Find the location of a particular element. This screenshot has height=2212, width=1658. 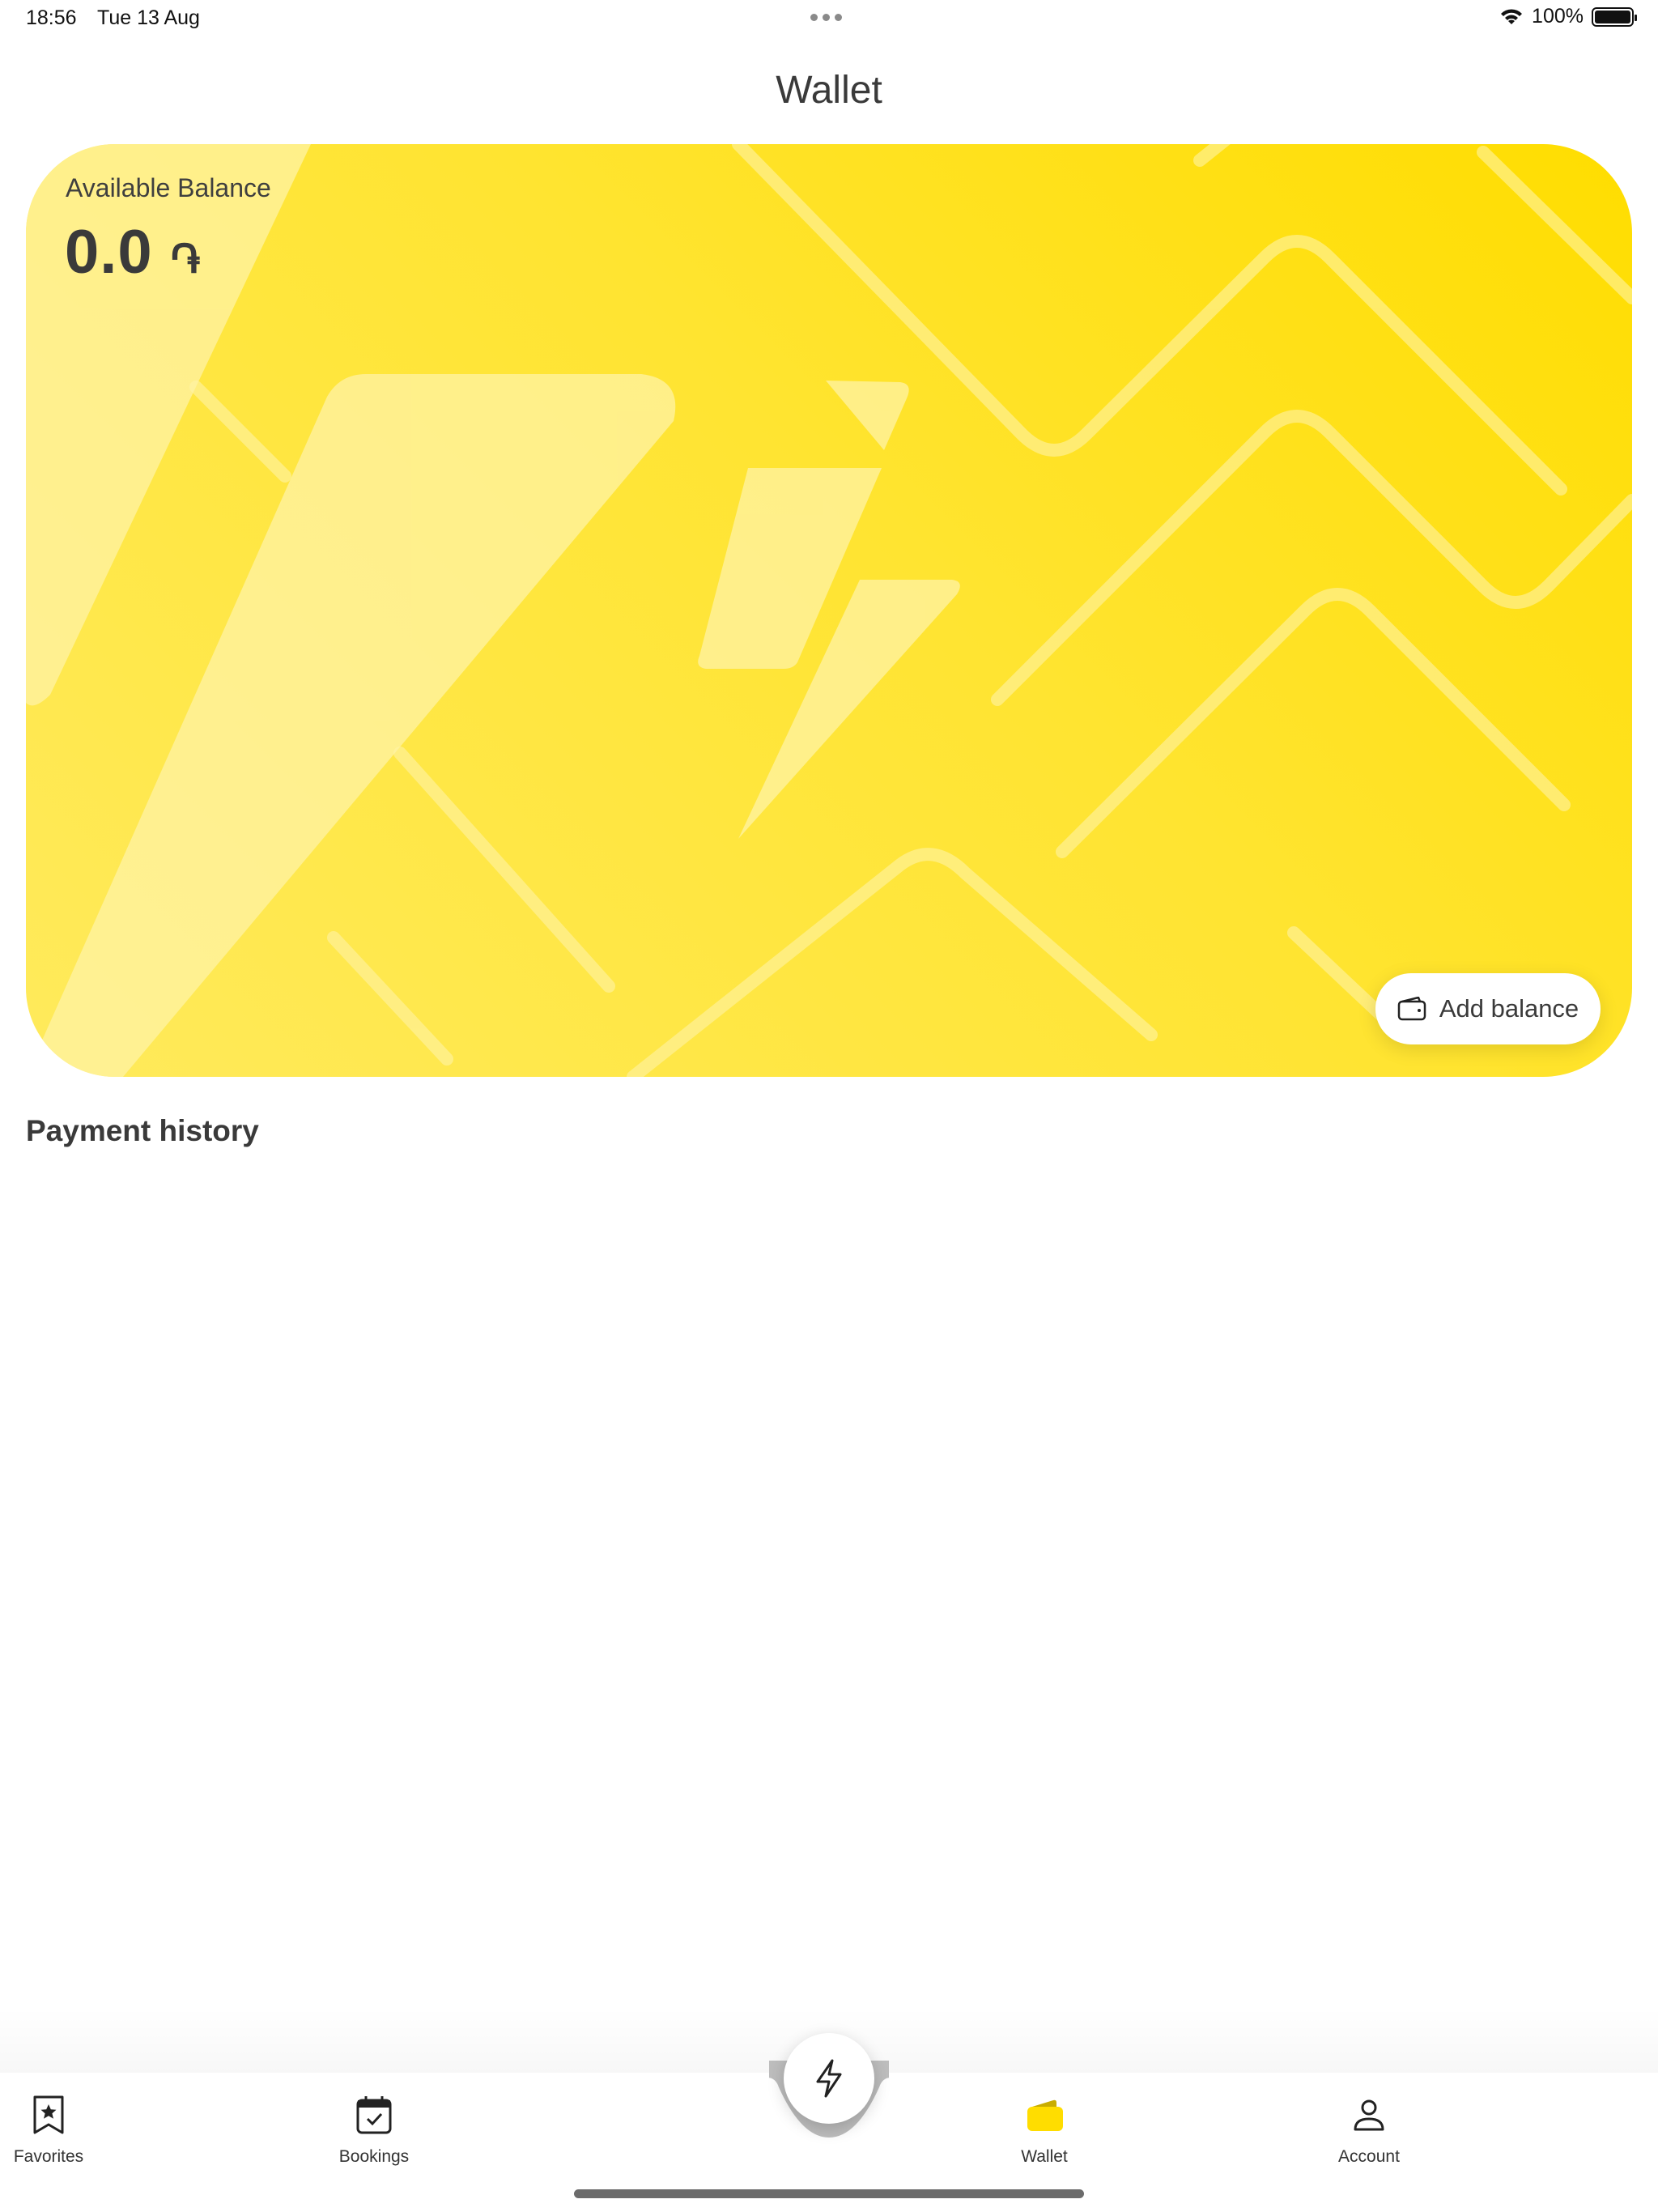

add-balance-label: Add balance is located at coordinates (1509, 1009).